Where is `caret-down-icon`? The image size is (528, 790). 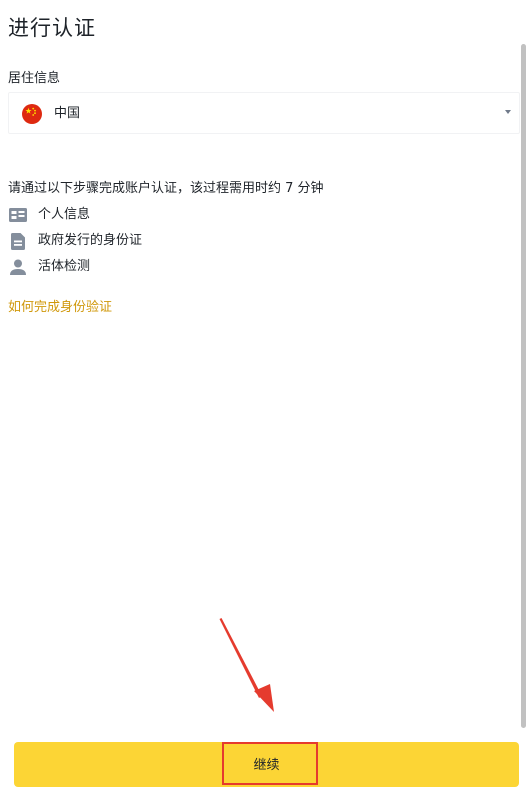
caret-down-icon is located at coordinates (508, 112).